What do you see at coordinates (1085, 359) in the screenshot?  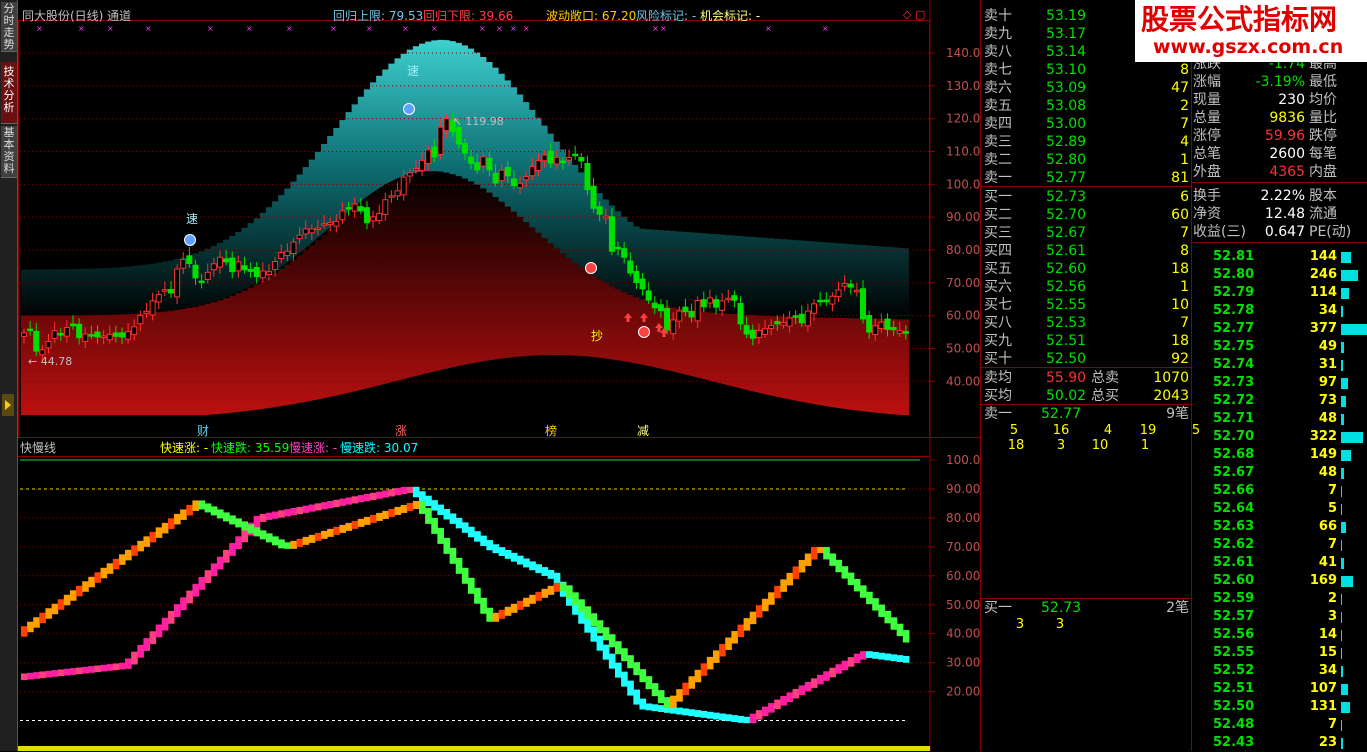 I see `bid-level-row: 买十 52.50 92` at bounding box center [1085, 359].